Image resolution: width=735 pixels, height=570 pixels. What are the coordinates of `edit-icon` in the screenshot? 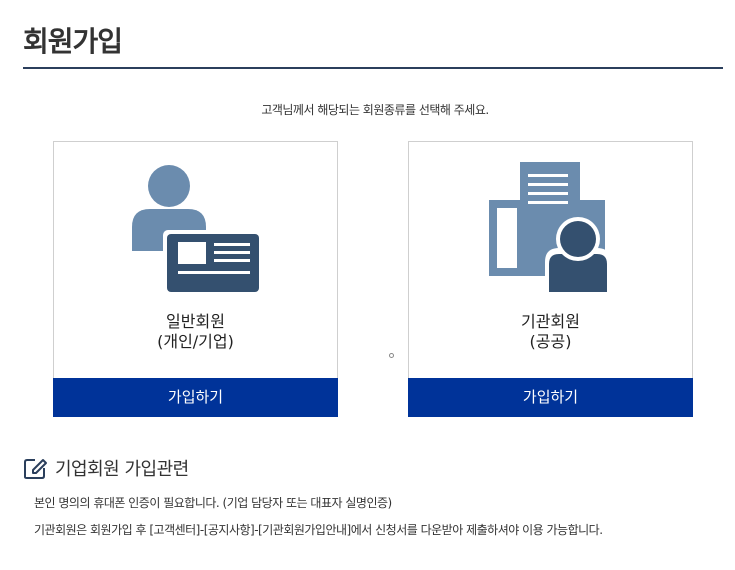 It's located at (35, 469).